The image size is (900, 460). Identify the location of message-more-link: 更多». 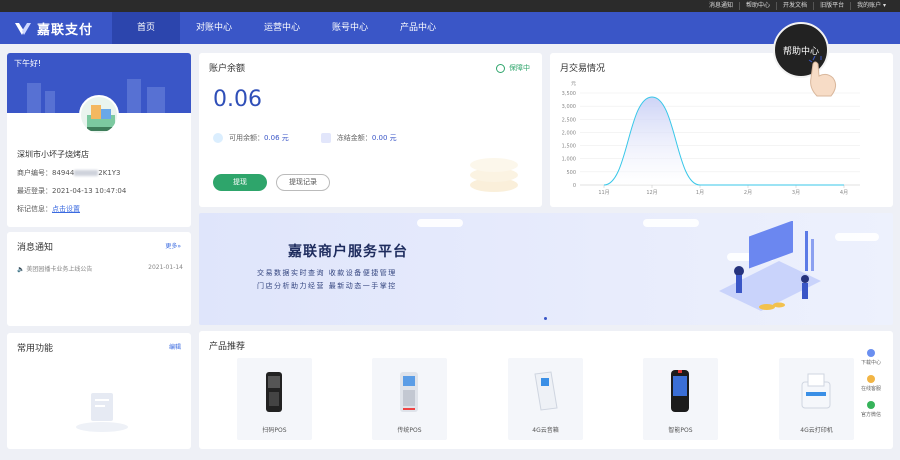
(173, 245).